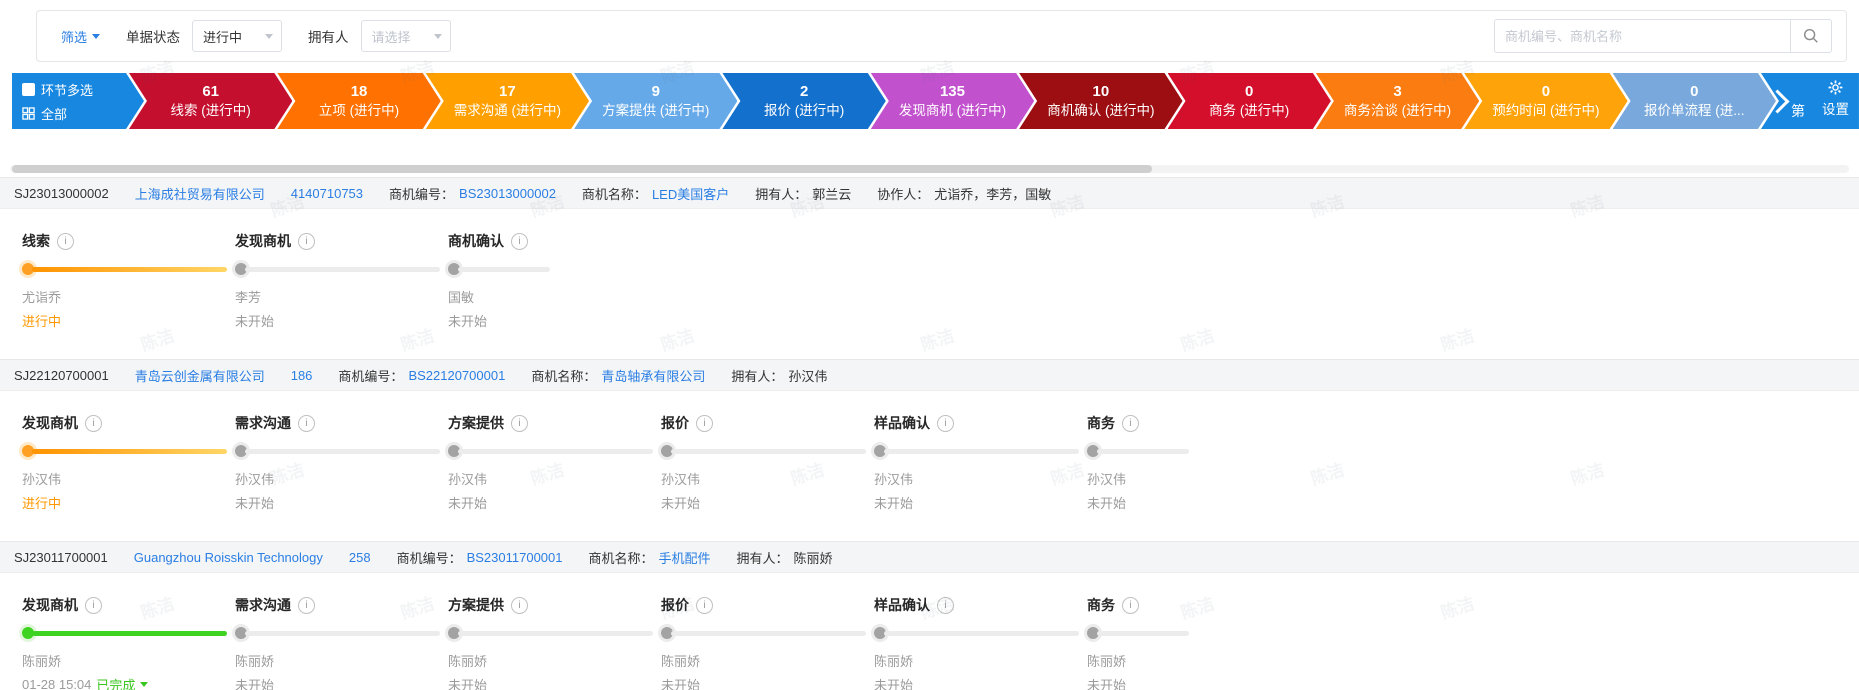 Image resolution: width=1859 pixels, height=690 pixels. Describe the element at coordinates (655, 101) in the screenshot. I see `pipeline-stage: 9 方案提供 (进行中)` at that location.